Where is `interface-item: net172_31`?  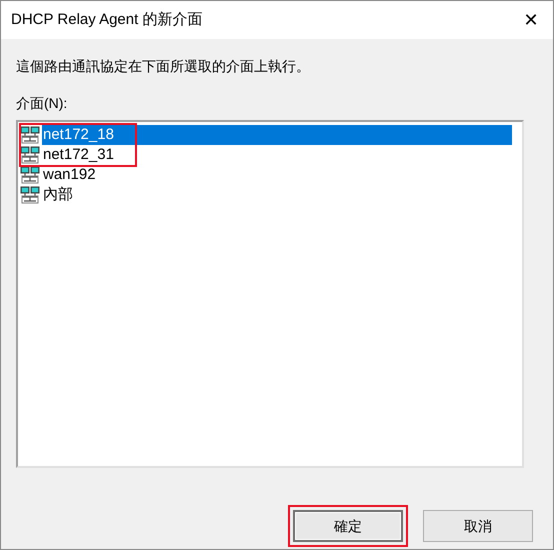 interface-item: net172_31 is located at coordinates (78, 155).